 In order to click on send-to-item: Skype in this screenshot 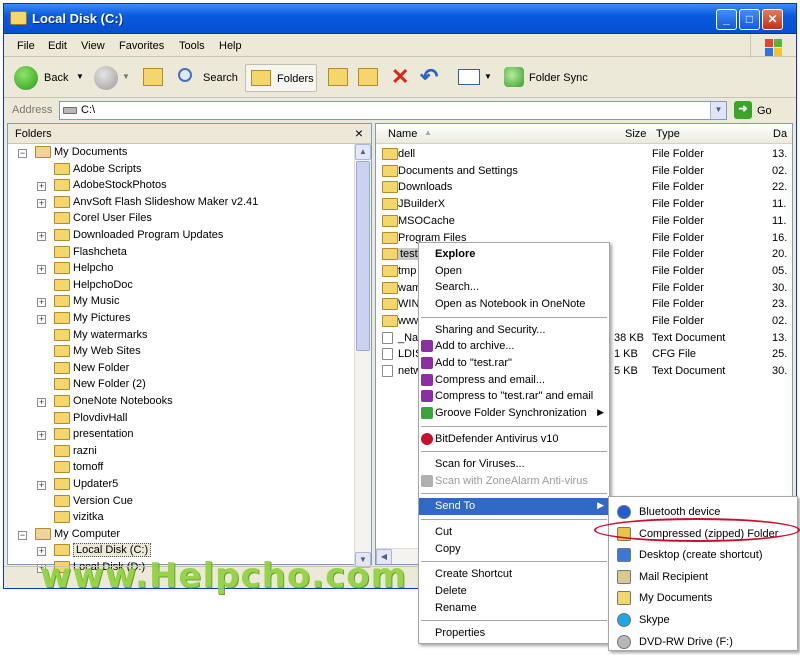, I will do `click(703, 620)`.